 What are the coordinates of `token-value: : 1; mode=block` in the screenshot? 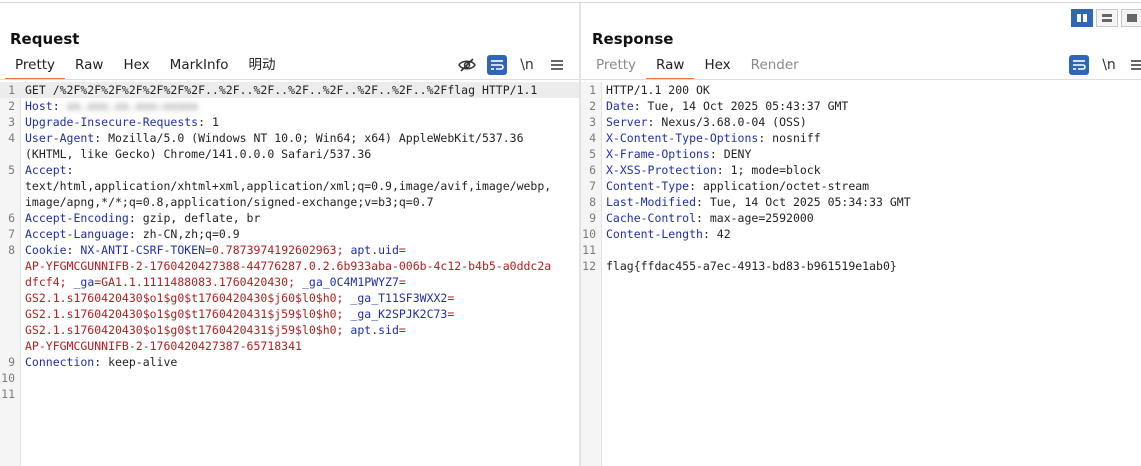 It's located at (768, 170).